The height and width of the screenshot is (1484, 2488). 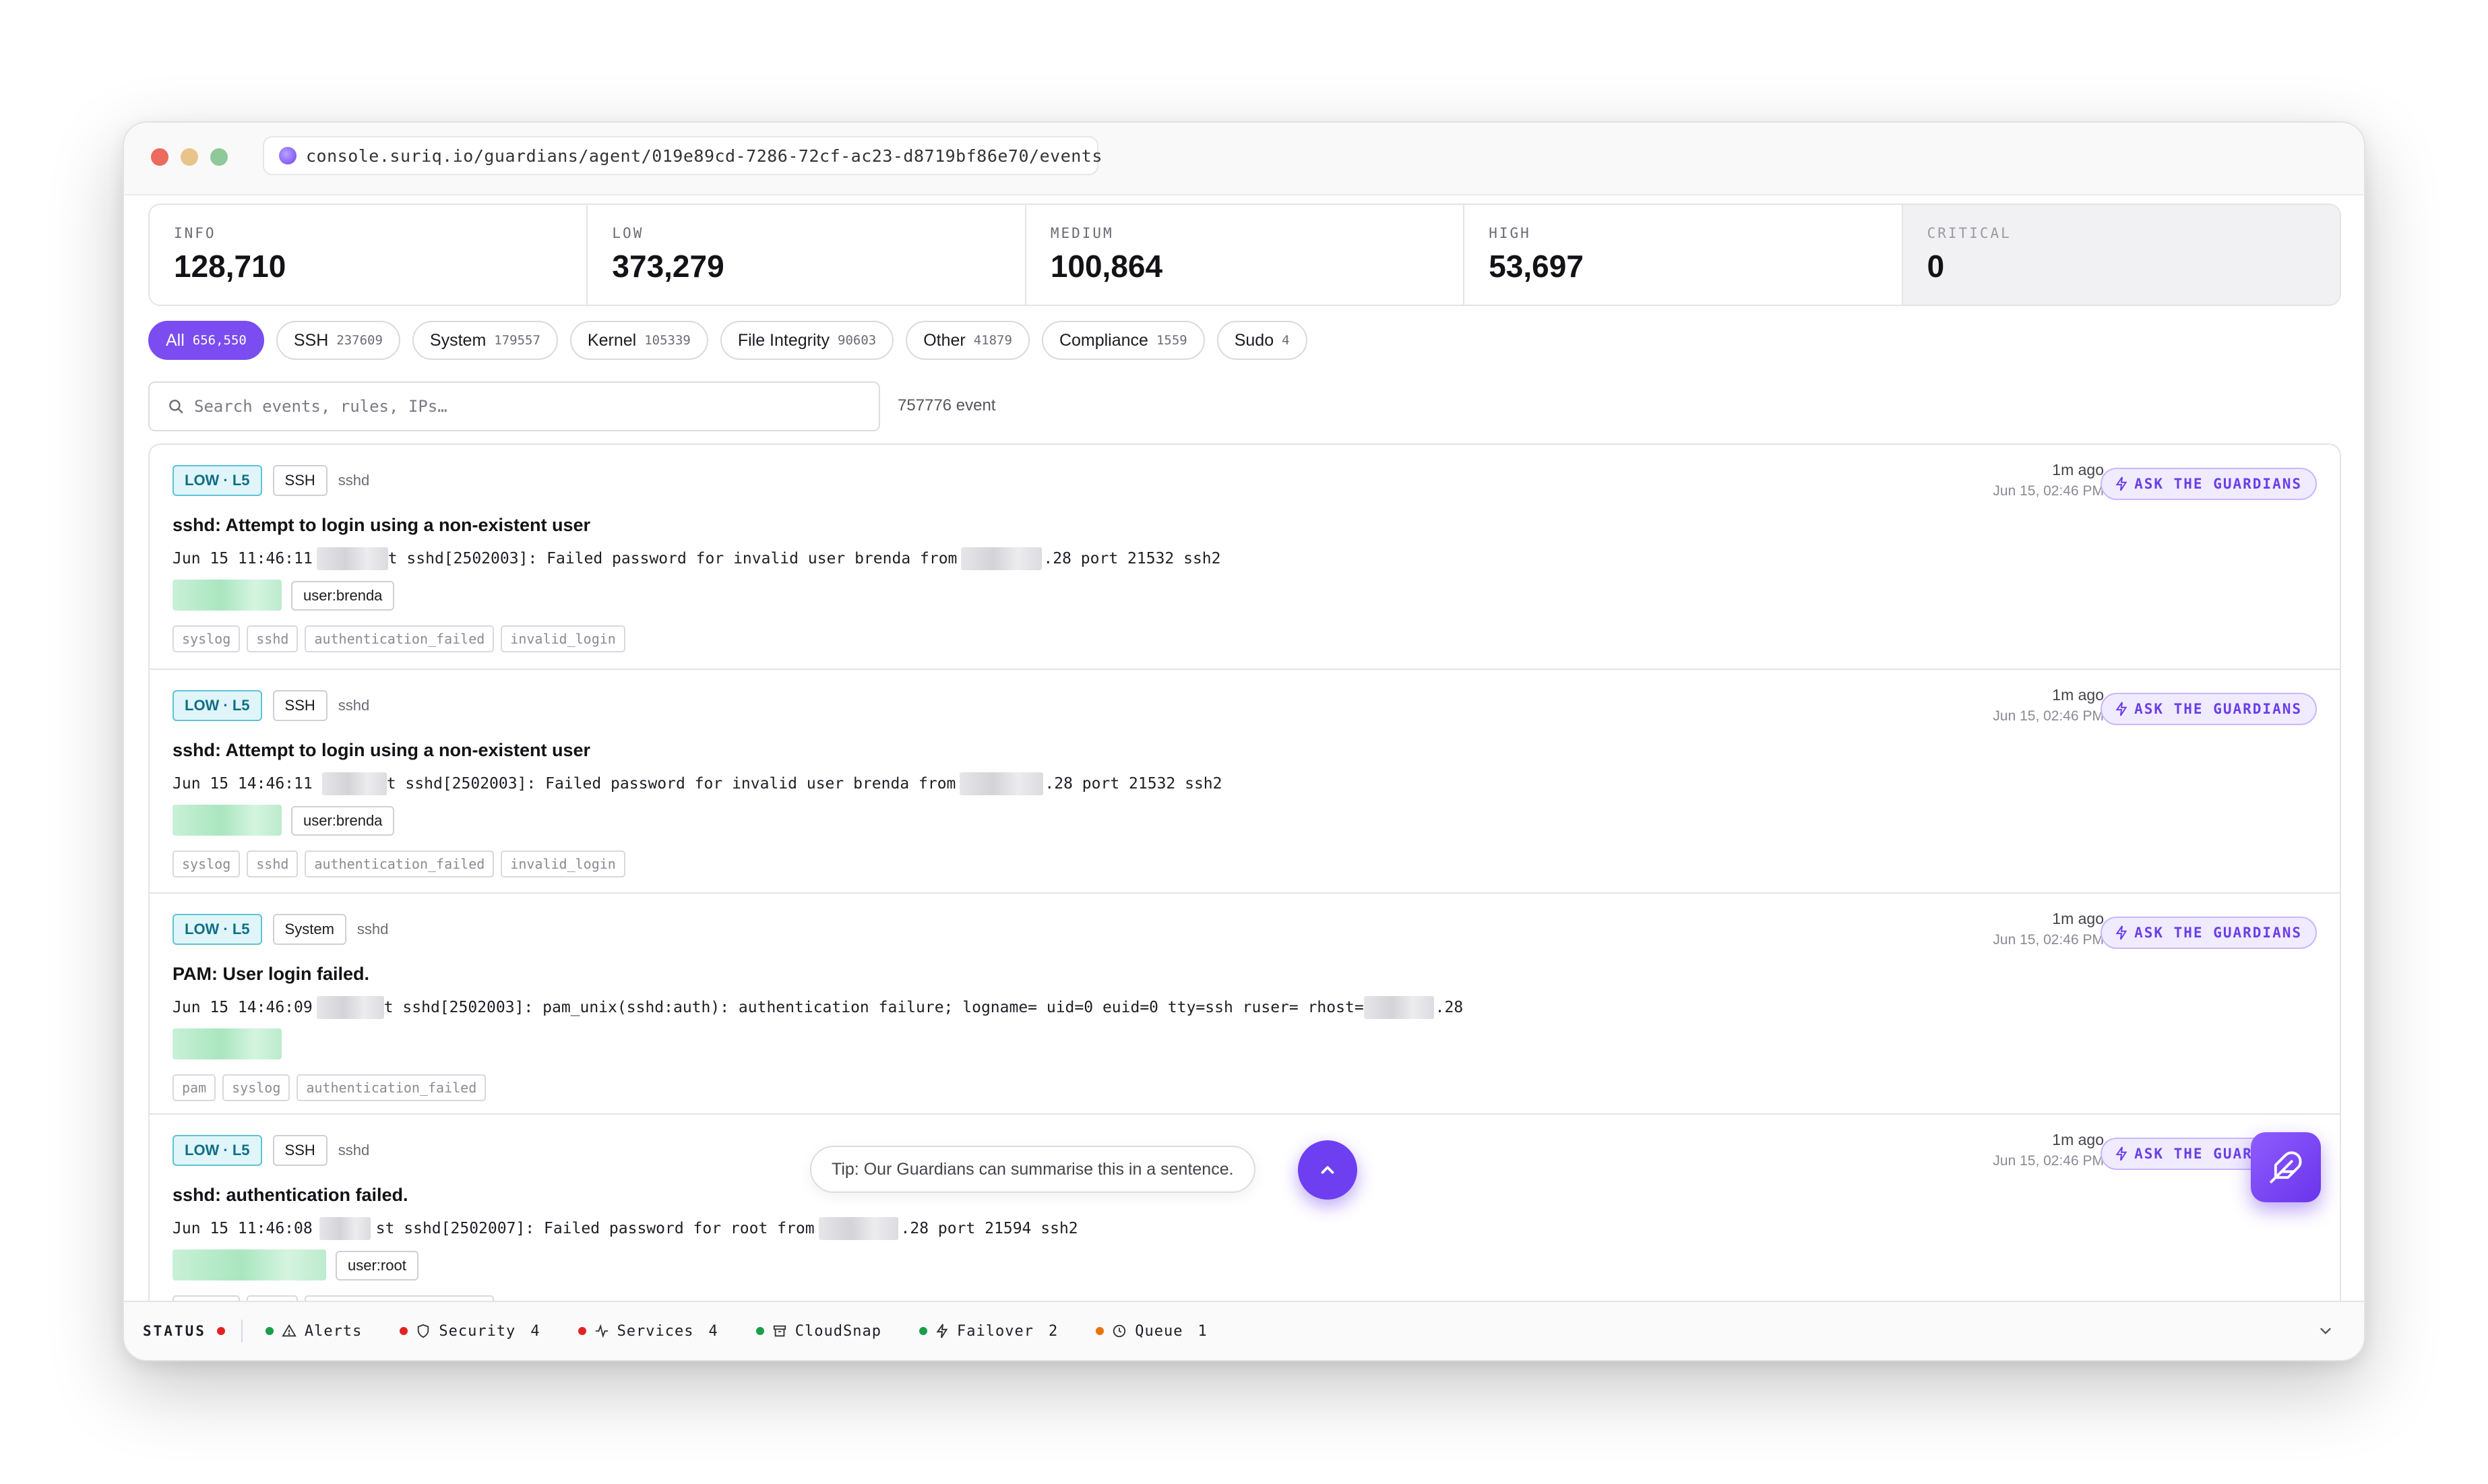 I want to click on status-label: Failover, so click(x=995, y=1331).